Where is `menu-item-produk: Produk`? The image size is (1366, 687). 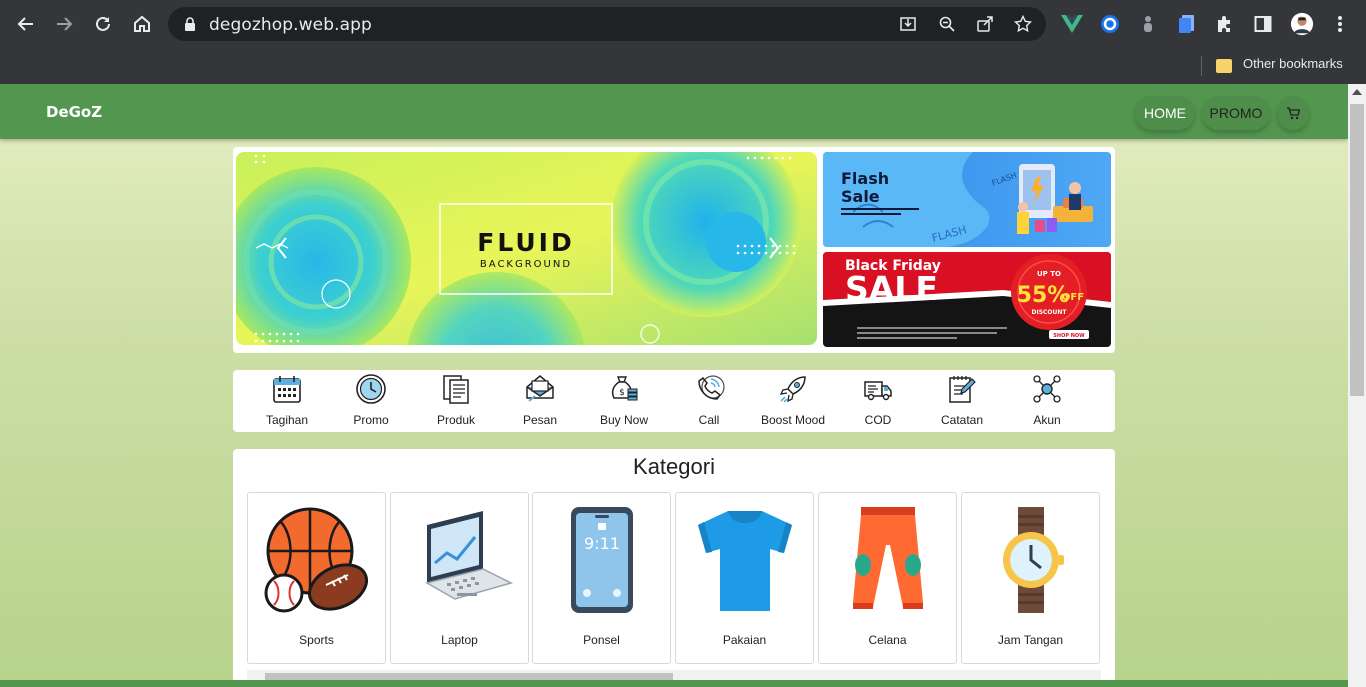
menu-item-produk: Produk is located at coordinates (456, 401).